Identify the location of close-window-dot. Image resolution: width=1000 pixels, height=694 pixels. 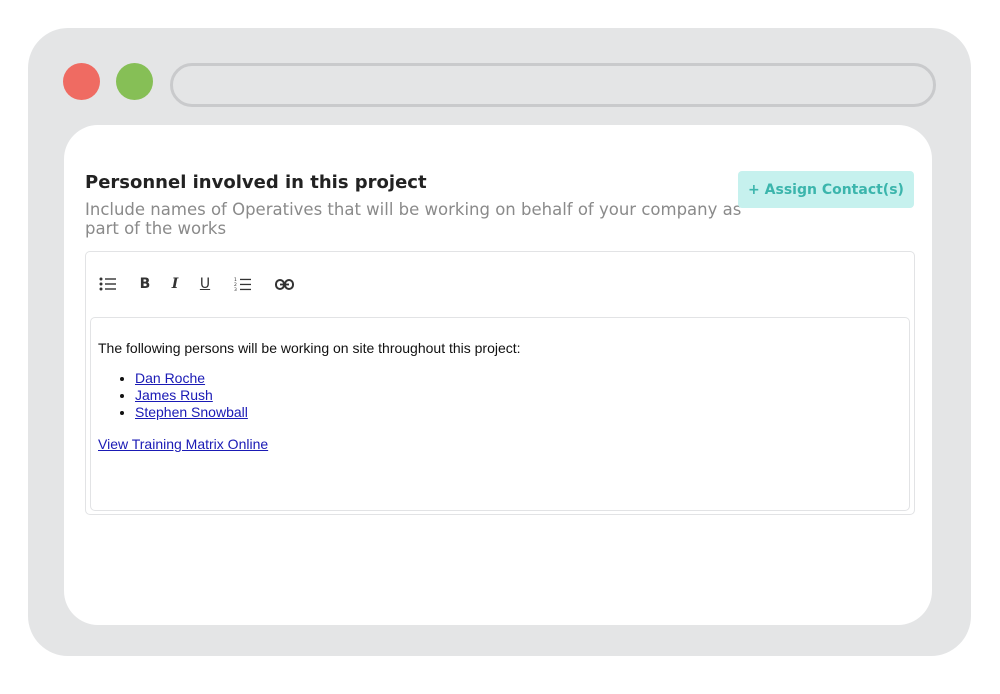
(81, 81).